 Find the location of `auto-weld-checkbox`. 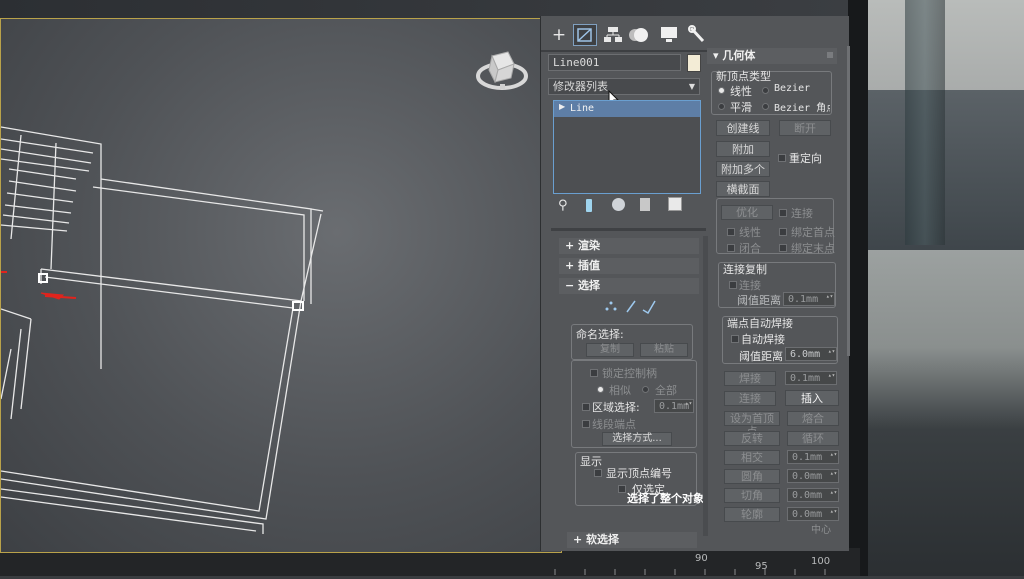

auto-weld-checkbox is located at coordinates (735, 339).